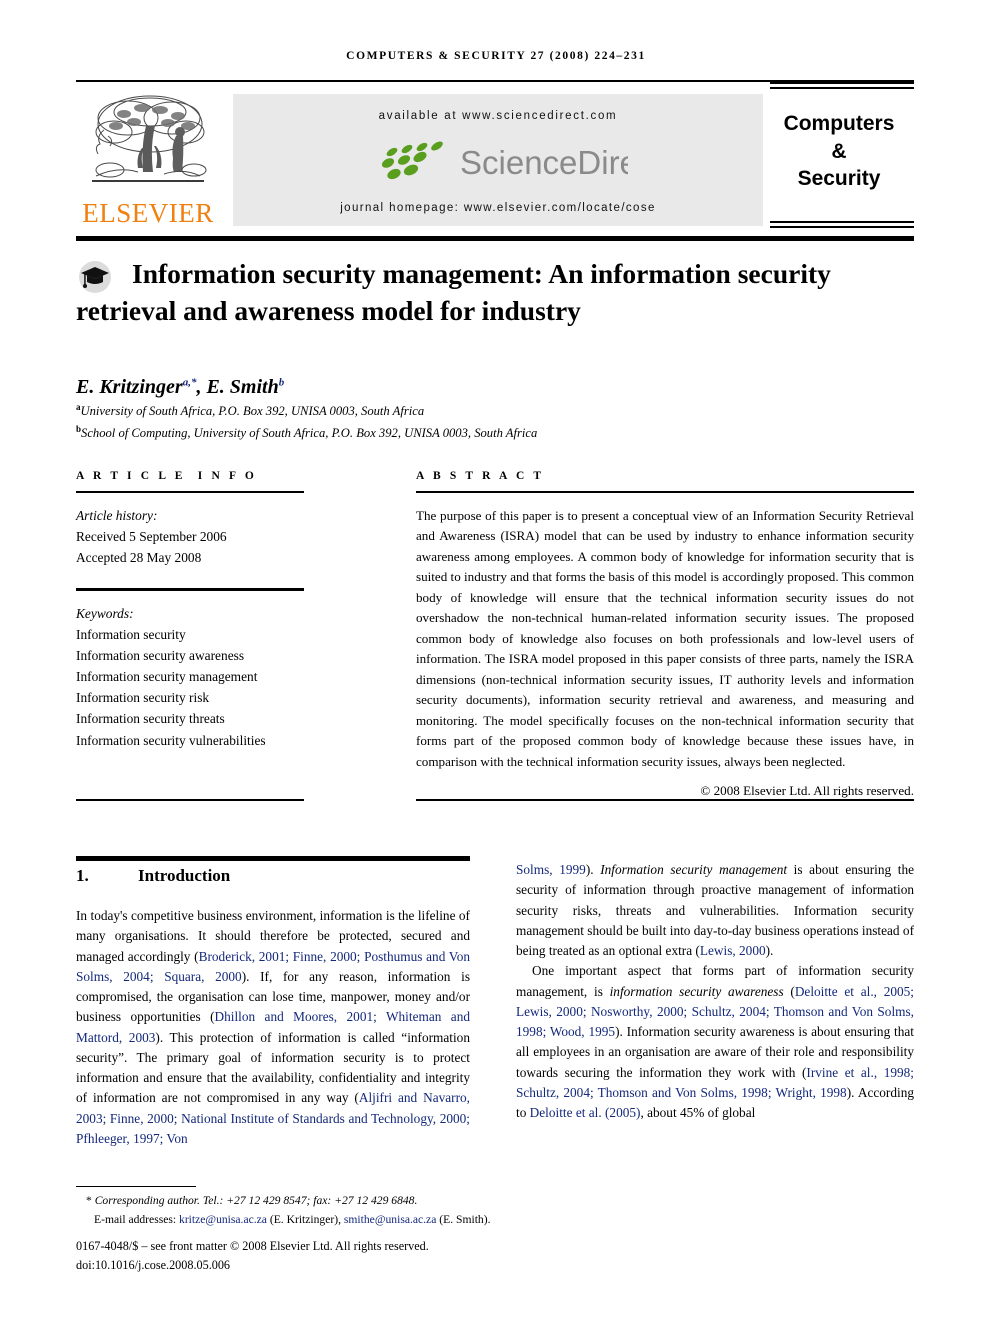 The height and width of the screenshot is (1323, 992). Describe the element at coordinates (150, 719) in the screenshot. I see `keyword-item: Information security threats` at that location.